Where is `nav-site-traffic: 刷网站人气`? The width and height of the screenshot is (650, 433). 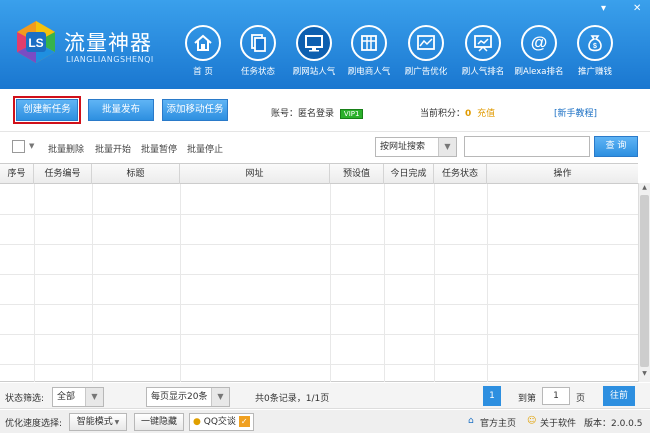 nav-site-traffic: 刷网站人气 is located at coordinates (314, 51).